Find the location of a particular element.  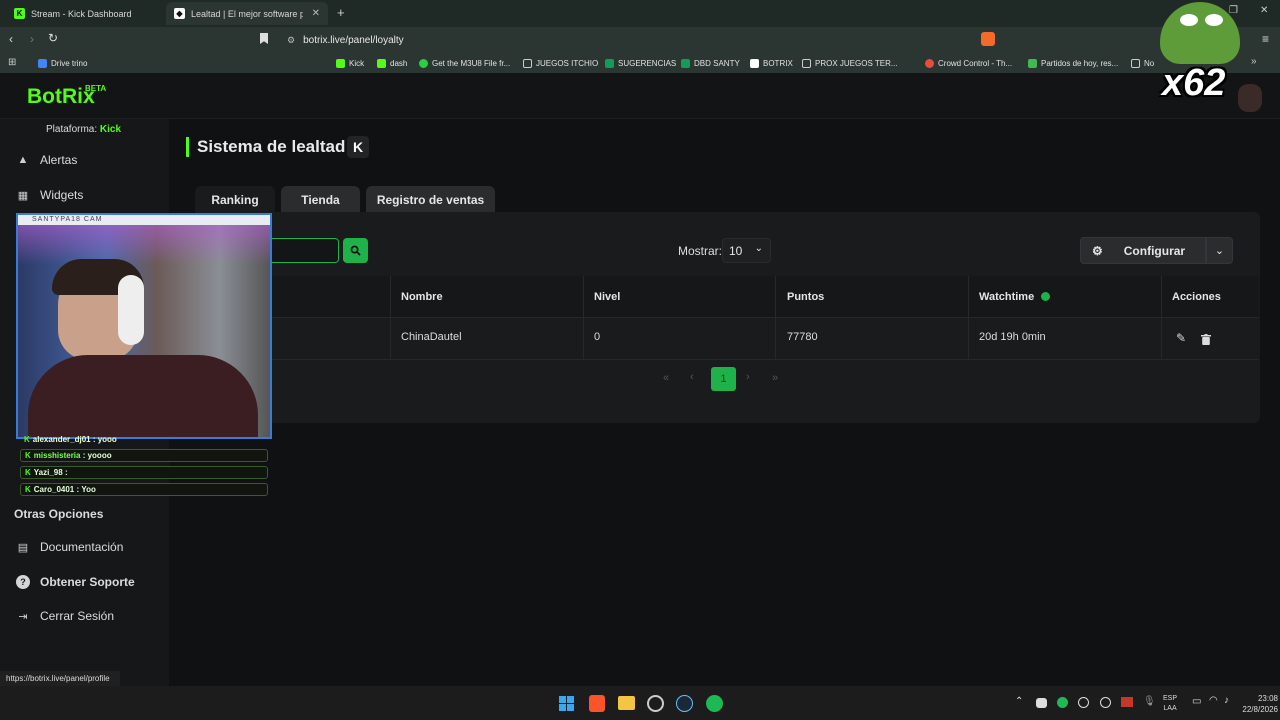

search-button is located at coordinates (355, 250).